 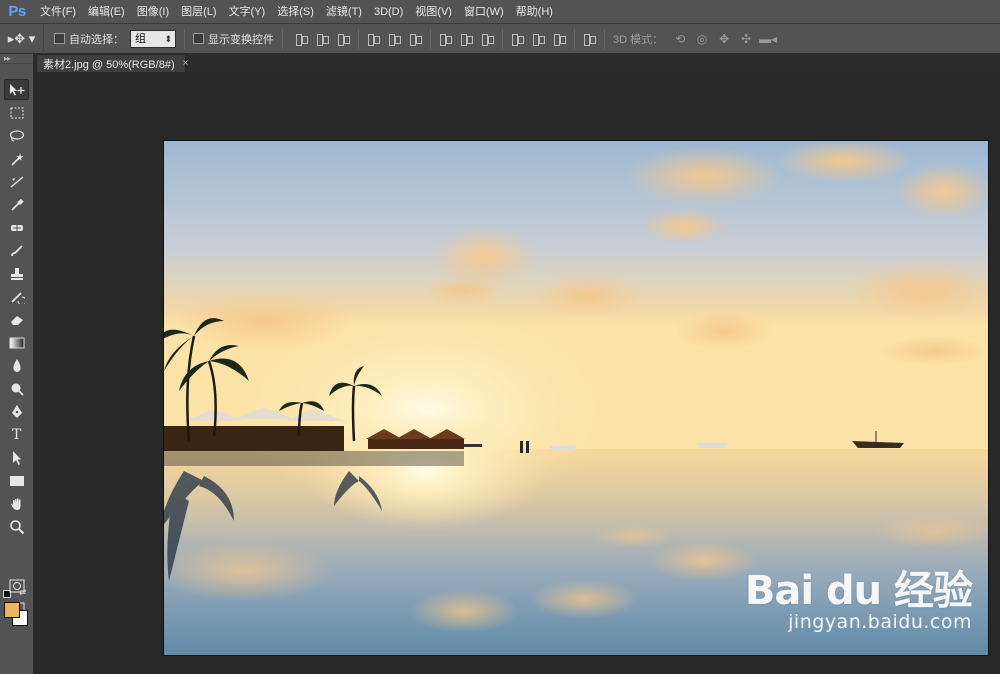 What do you see at coordinates (880, 622) in the screenshot?
I see `baidu-url: jingyan.baidu.com` at bounding box center [880, 622].